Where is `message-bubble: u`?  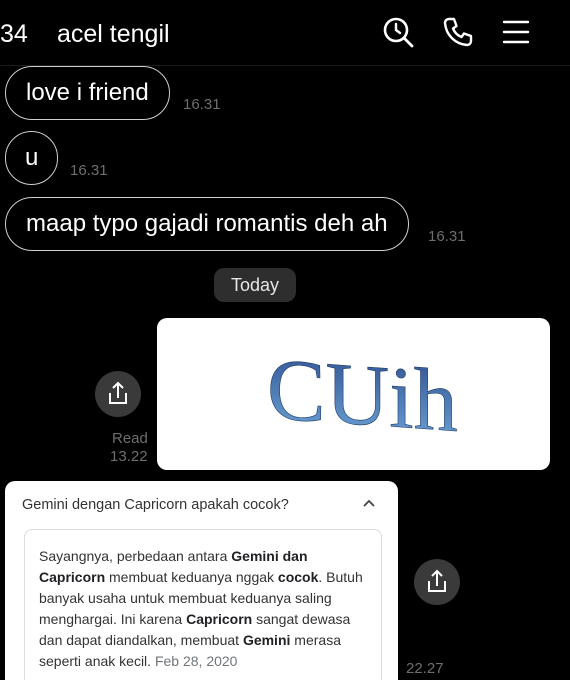
message-bubble: u is located at coordinates (32, 158).